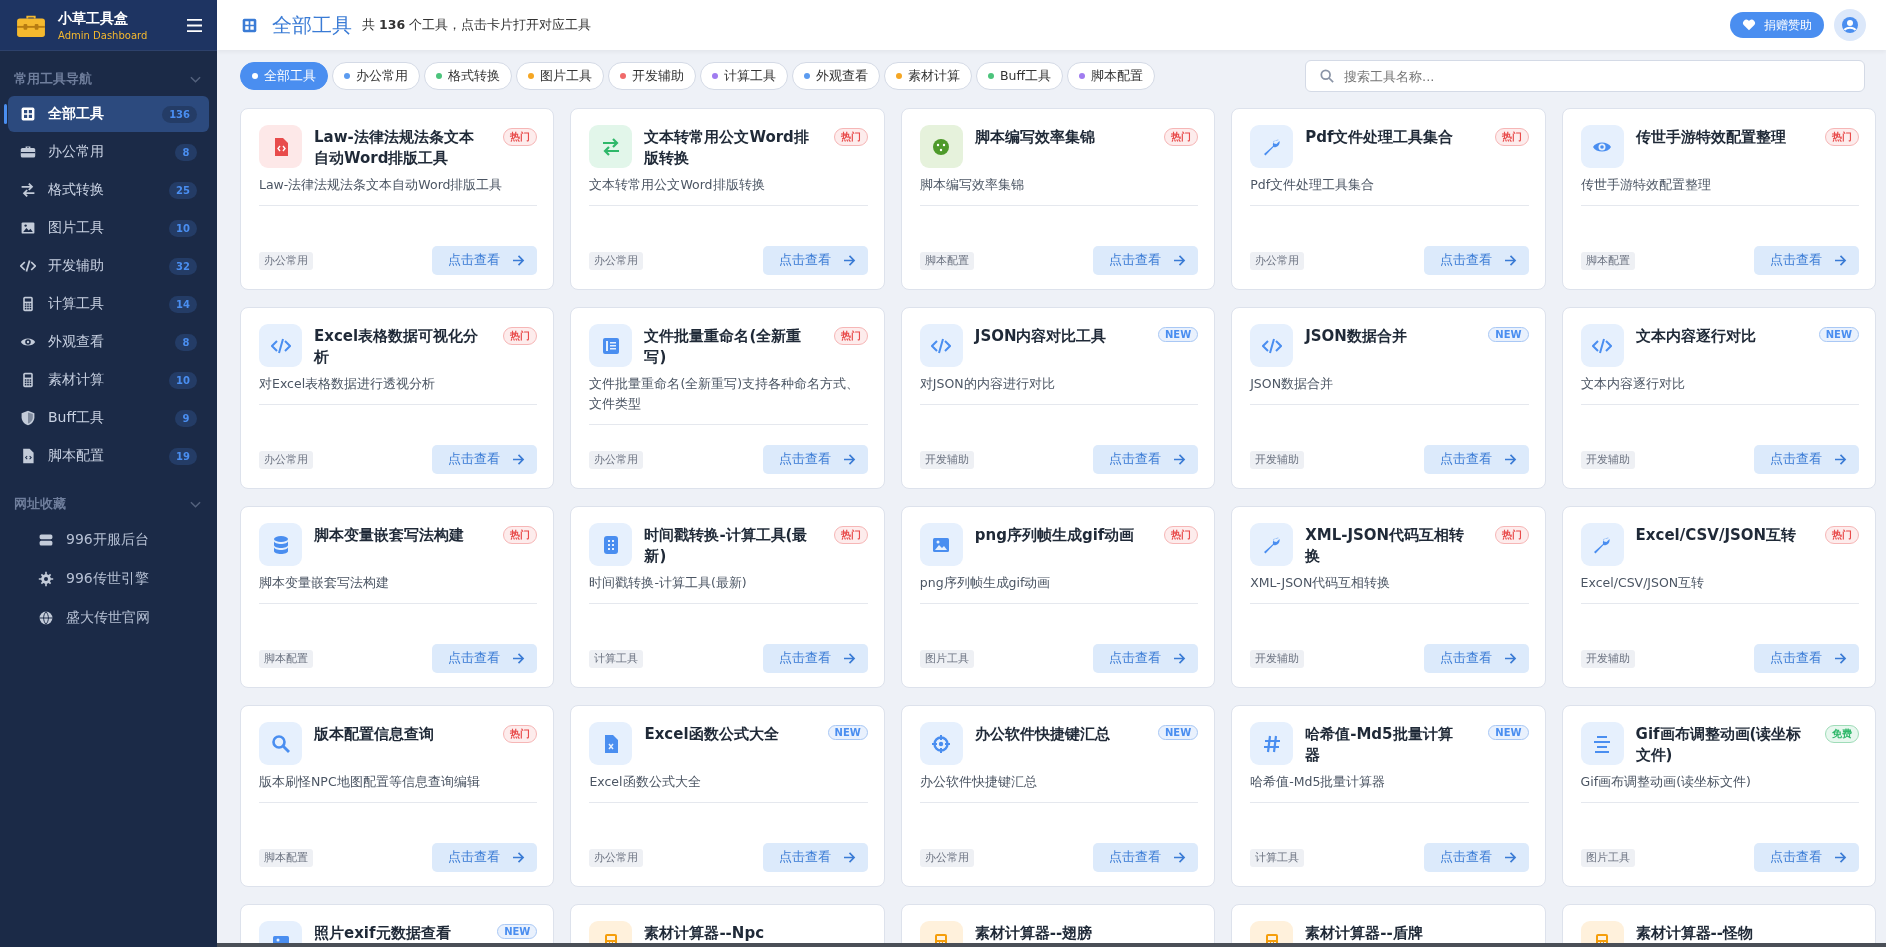 Image resolution: width=1886 pixels, height=947 pixels. I want to click on tool-description: 办公软件快捷键汇总, so click(1059, 787).